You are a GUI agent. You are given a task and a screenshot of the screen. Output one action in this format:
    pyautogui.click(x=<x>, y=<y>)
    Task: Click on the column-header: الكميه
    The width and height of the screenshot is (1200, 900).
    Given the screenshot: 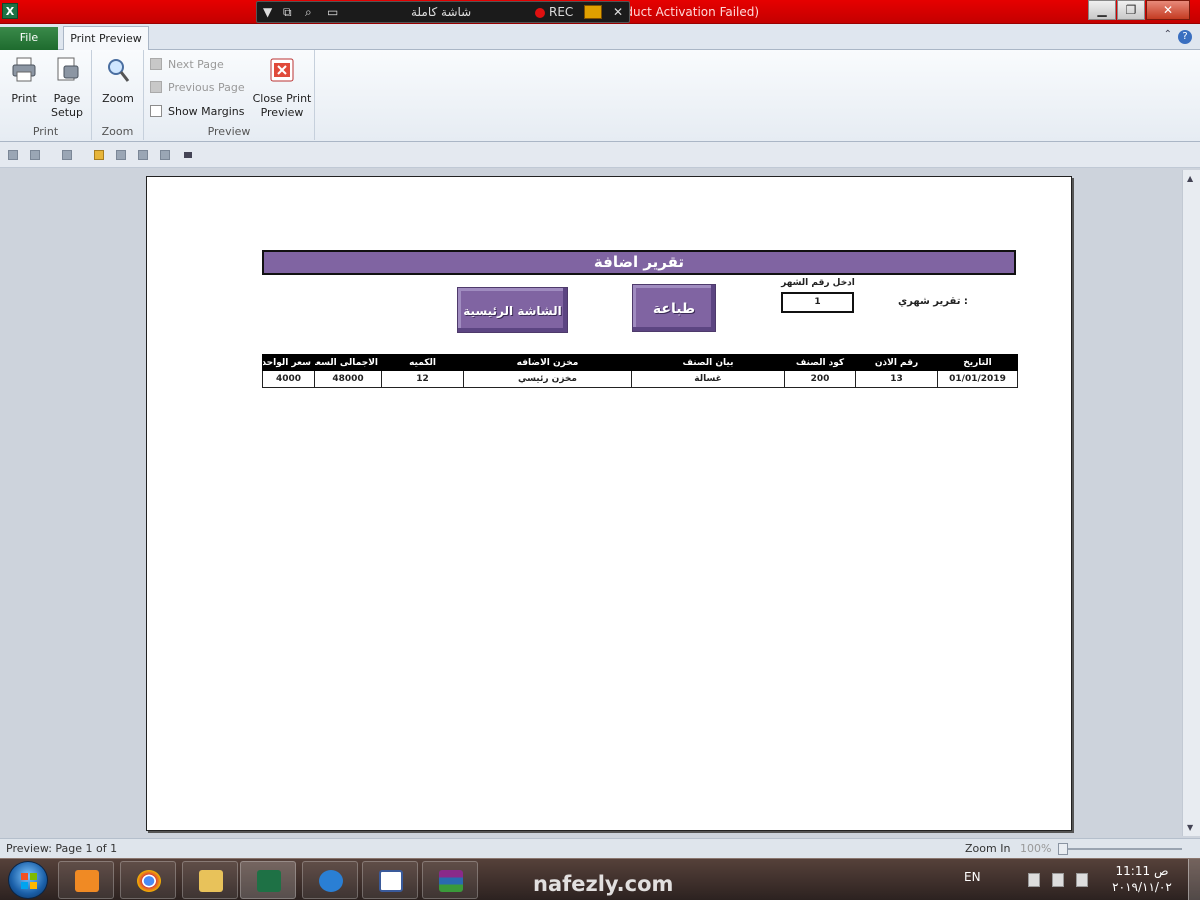 What is the action you would take?
    pyautogui.click(x=422, y=362)
    